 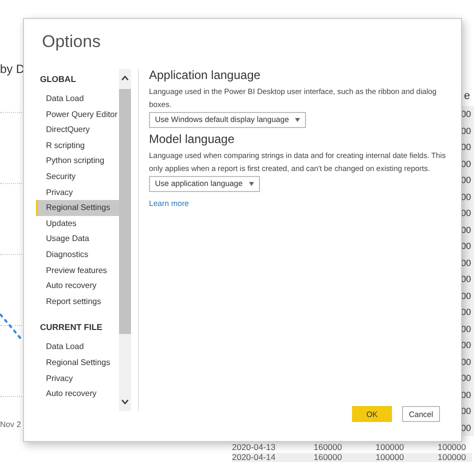 I want to click on column-header: e, so click(x=467, y=97).